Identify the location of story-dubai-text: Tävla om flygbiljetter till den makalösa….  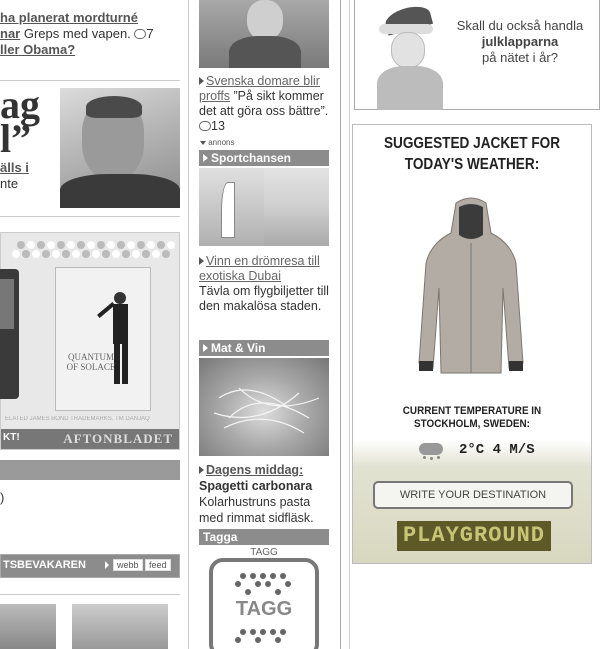
(264, 298).